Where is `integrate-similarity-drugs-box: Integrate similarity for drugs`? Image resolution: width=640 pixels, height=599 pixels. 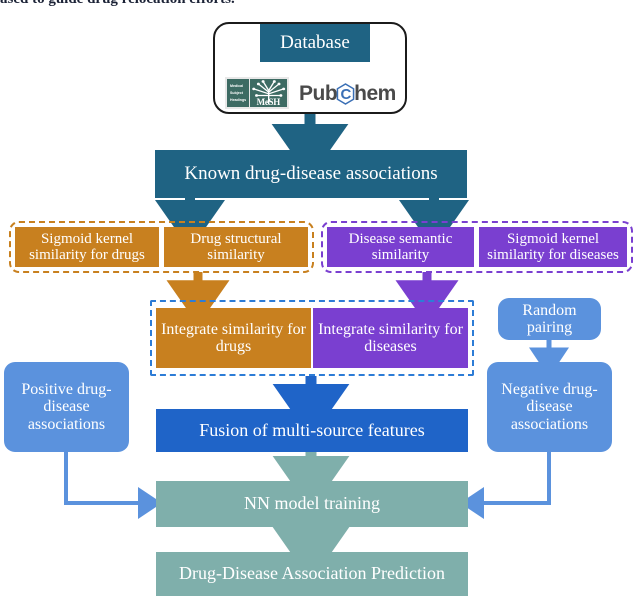 integrate-similarity-drugs-box: Integrate similarity for drugs is located at coordinates (233, 338).